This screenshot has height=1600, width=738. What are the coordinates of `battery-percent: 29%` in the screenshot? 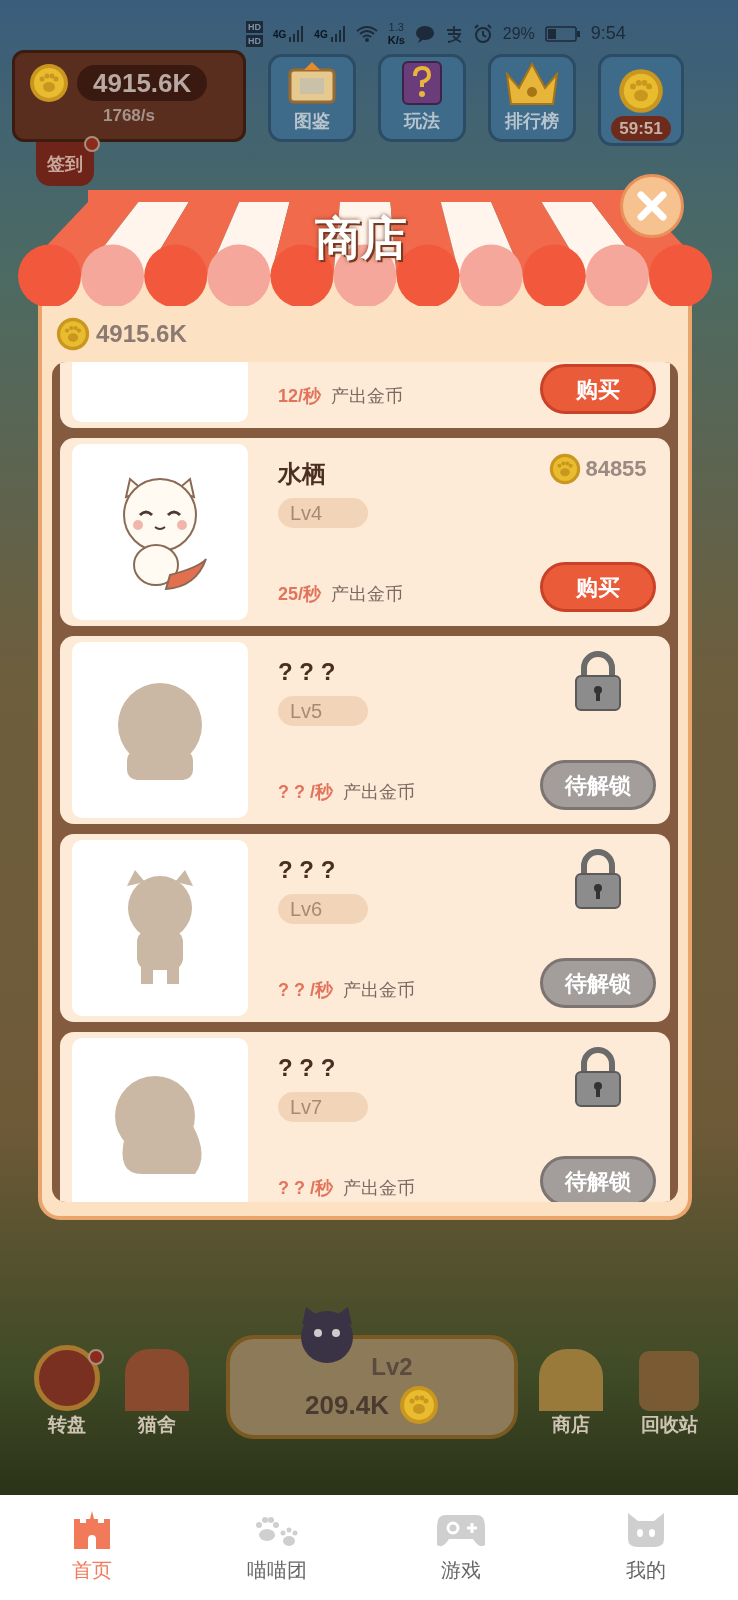 It's located at (518, 33).